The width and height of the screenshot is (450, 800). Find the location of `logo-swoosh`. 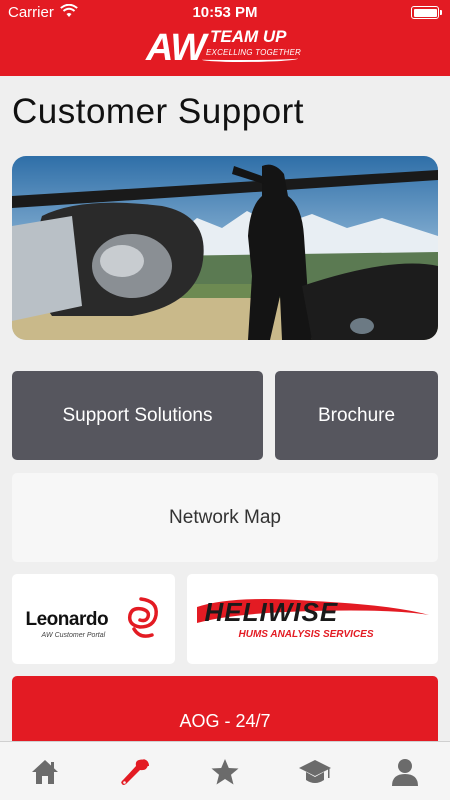

logo-swoosh is located at coordinates (250, 59).